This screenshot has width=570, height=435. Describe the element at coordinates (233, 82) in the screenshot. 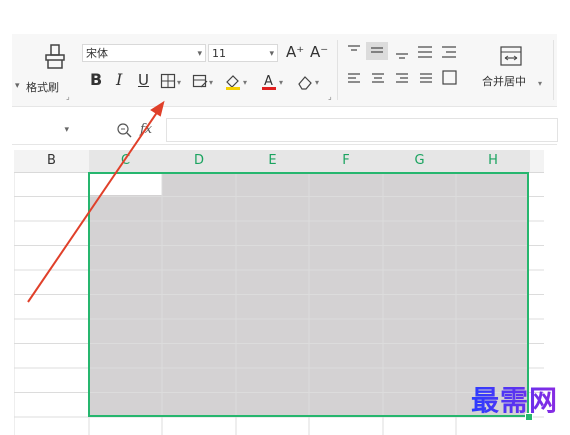

I see `fill-color-icon` at that location.